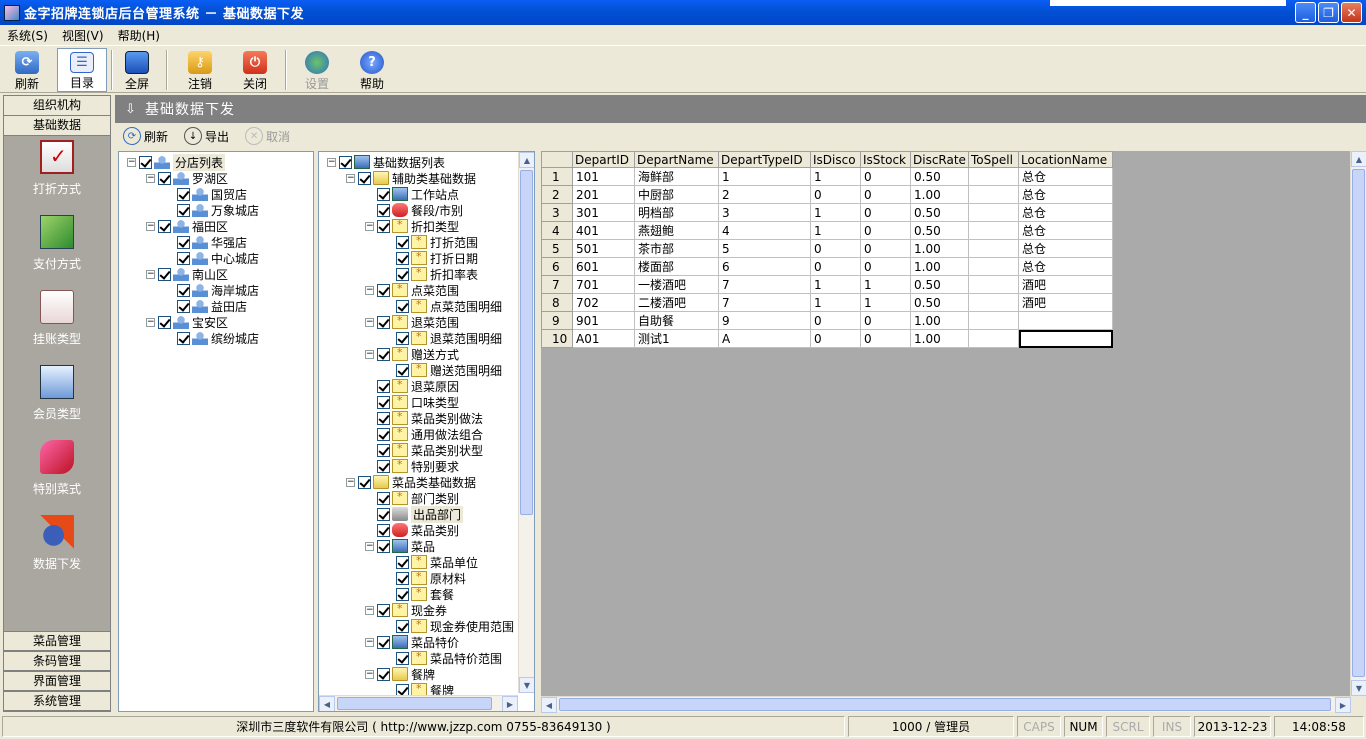  What do you see at coordinates (317, 70) in the screenshot?
I see `settings-button: 设置` at bounding box center [317, 70].